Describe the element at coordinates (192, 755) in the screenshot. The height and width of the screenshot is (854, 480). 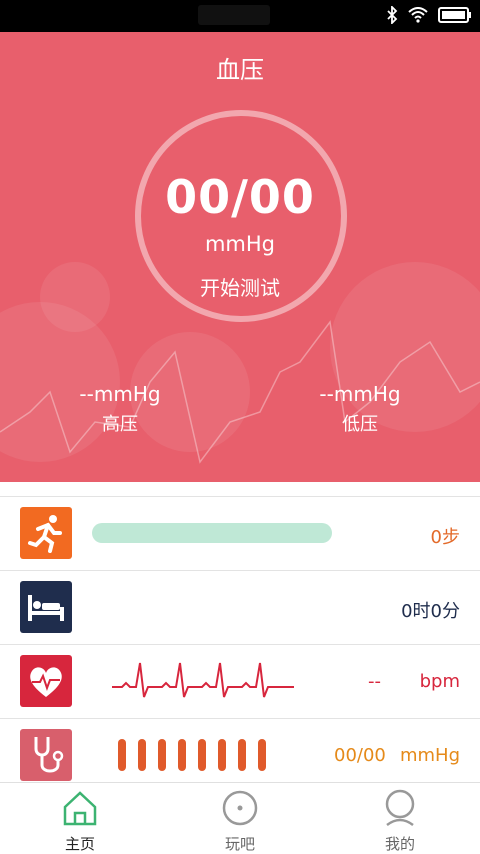
I see `bp-bars` at that location.